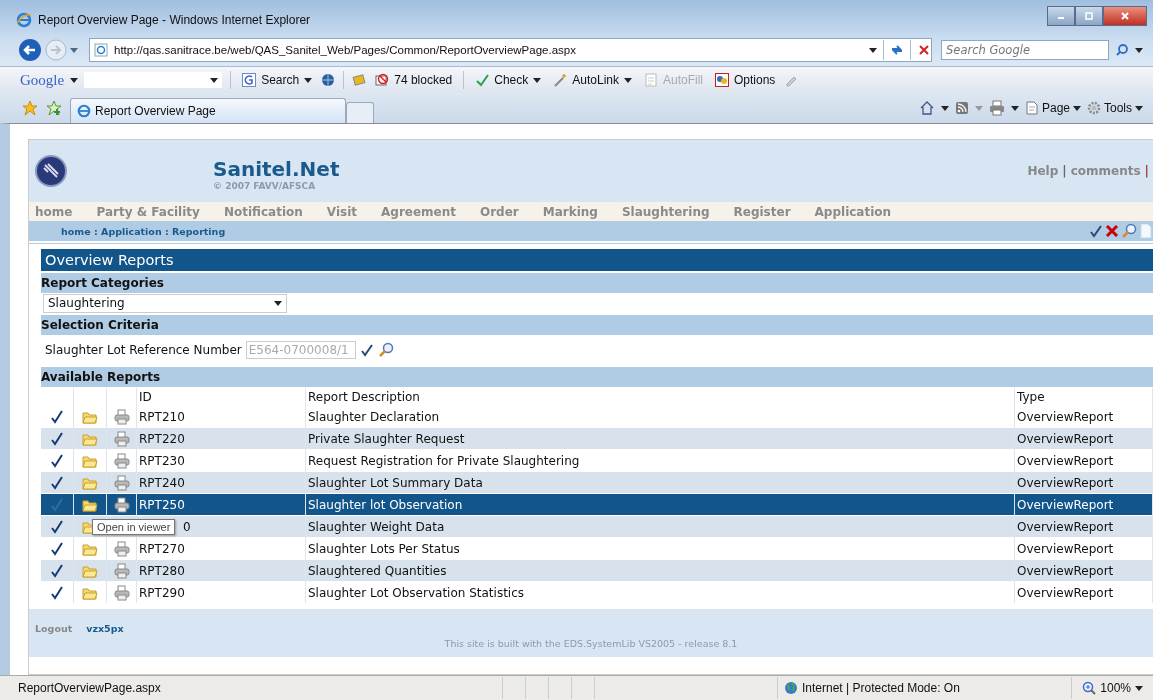 The image size is (1153, 700). I want to click on table-cell: Slaughter lot Observation, so click(660, 504).